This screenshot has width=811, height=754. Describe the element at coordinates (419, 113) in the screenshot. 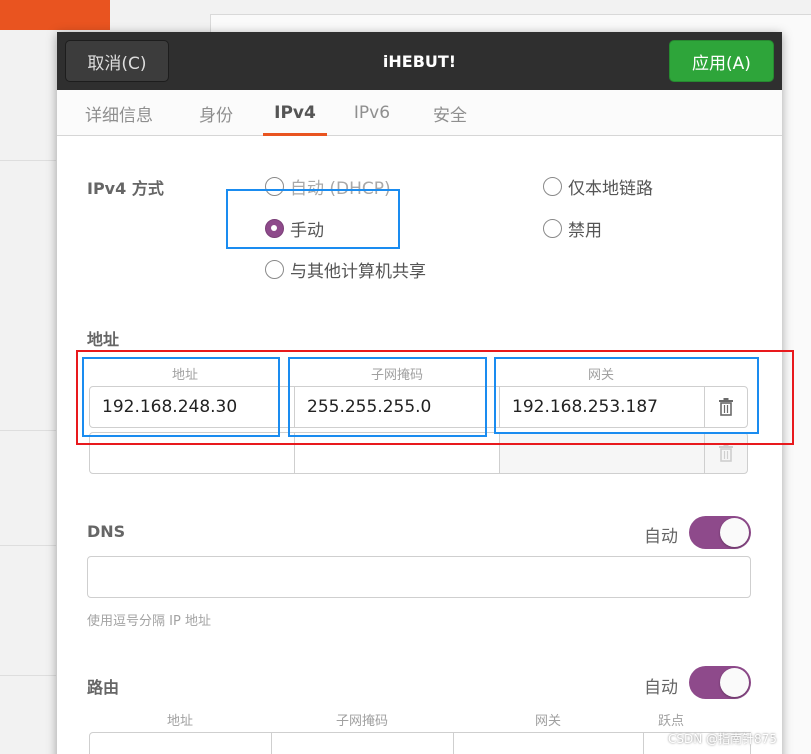

I see `tab-bar: 详细信息 身份 IPv4 IPv6 安全` at that location.